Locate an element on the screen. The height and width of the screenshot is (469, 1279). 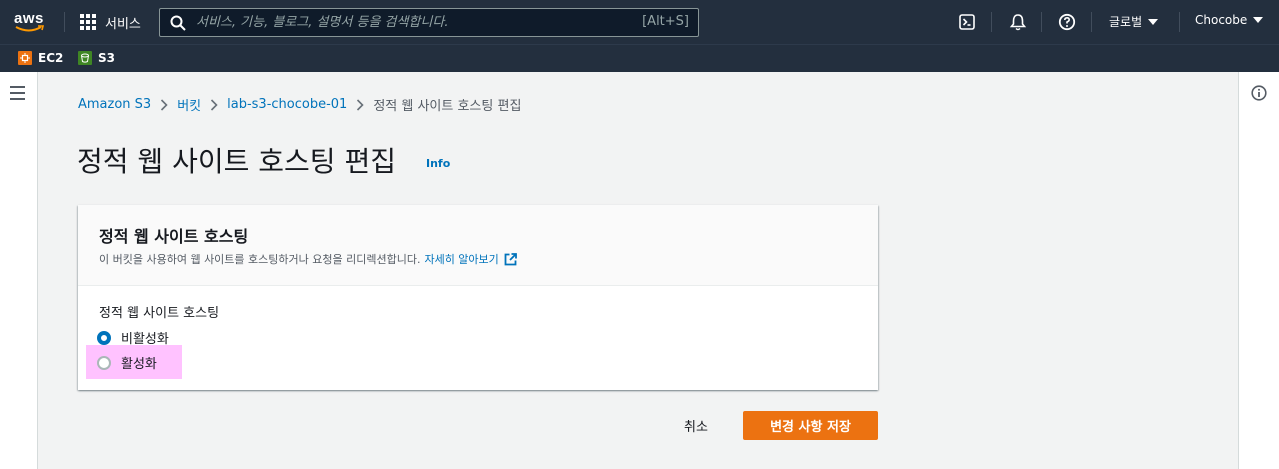
favorite-ec2: EC2 is located at coordinates (40, 58).